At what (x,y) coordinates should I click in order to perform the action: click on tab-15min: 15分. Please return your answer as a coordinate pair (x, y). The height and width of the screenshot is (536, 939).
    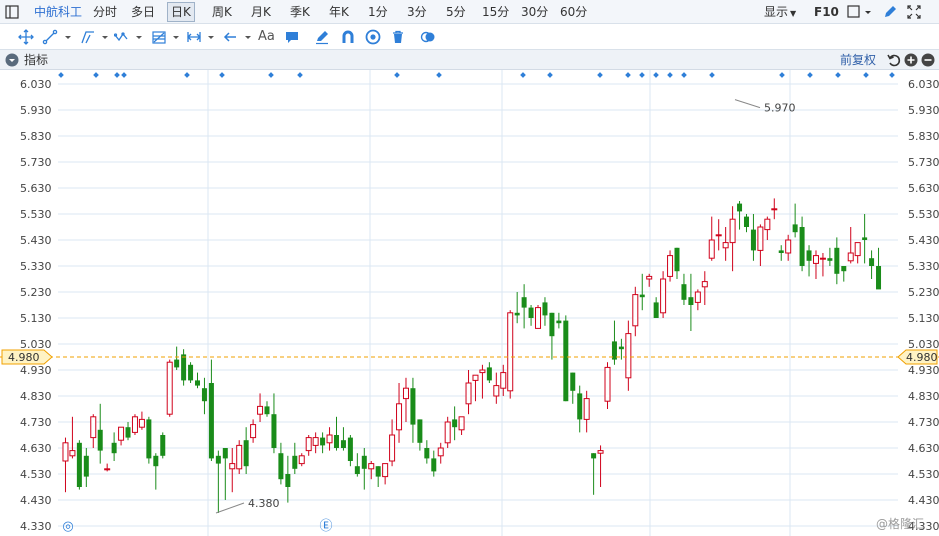
    Looking at the image, I should click on (495, 12).